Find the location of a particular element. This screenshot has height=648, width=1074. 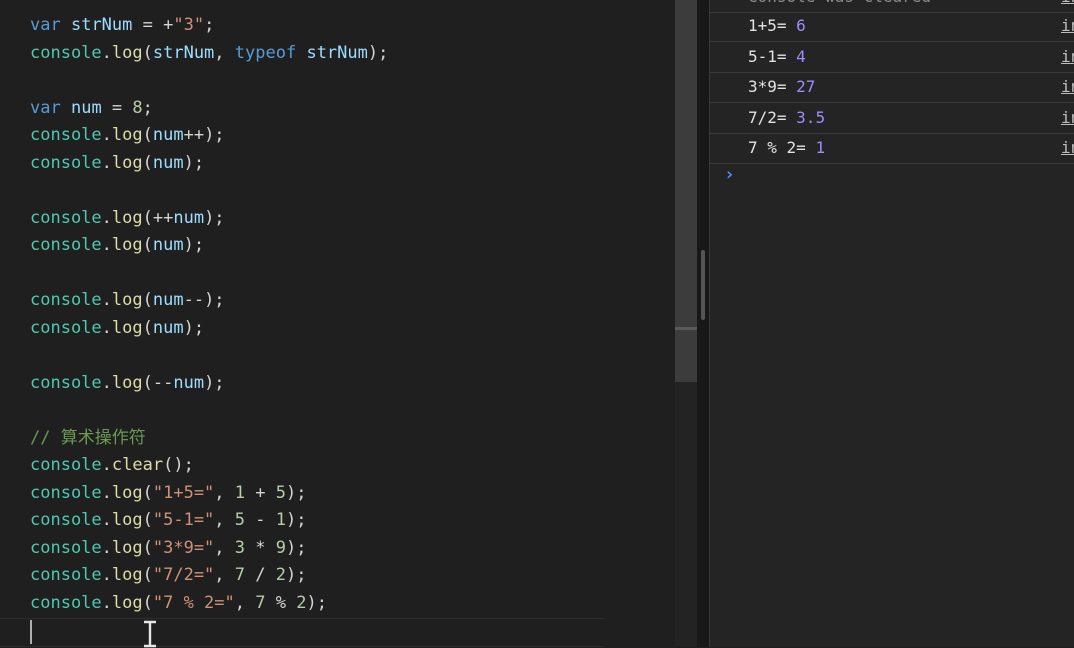

console-log-message: 7 % 2= 1 is located at coordinates (786, 148).